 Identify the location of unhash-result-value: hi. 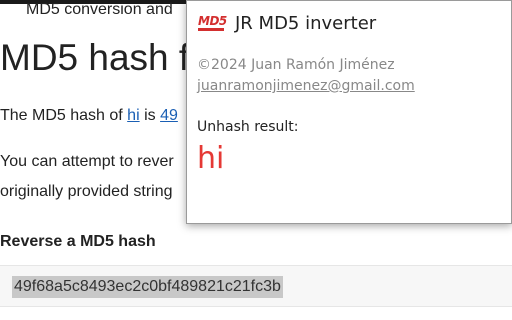
(211, 158).